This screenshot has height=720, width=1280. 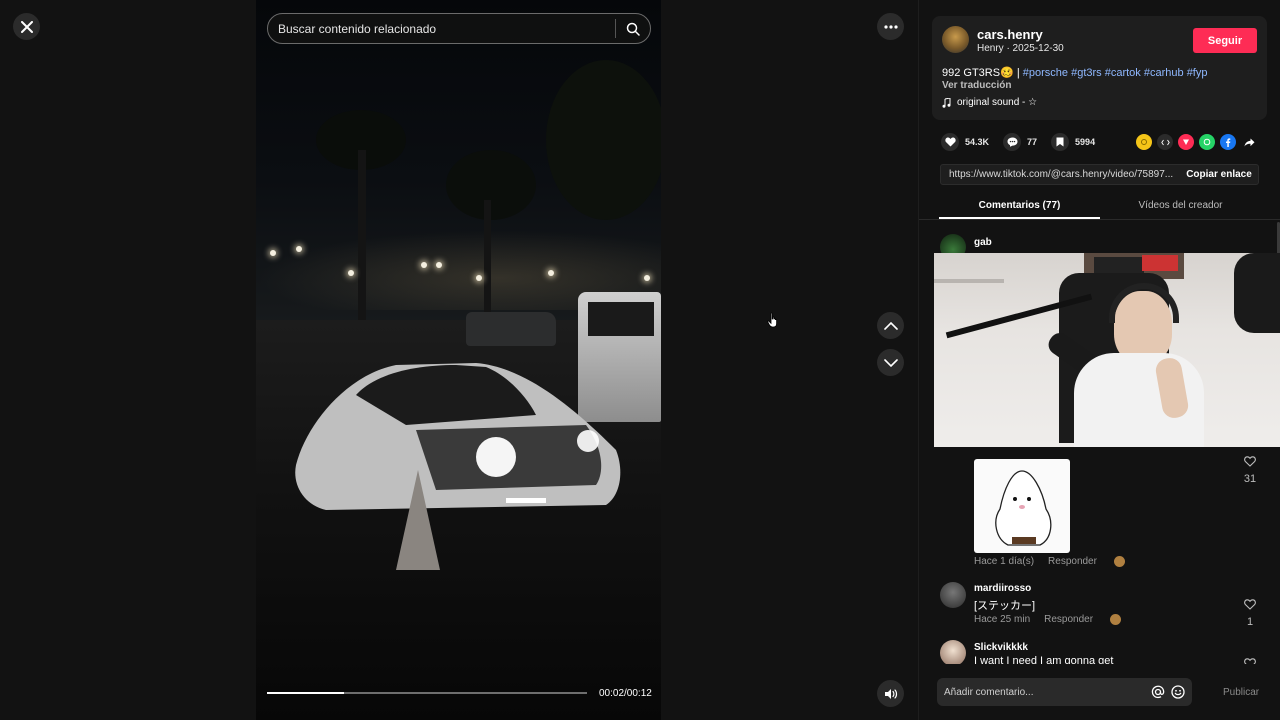 What do you see at coordinates (1180, 207) in the screenshot?
I see `tab-creator-videos: Vídeos del creador` at bounding box center [1180, 207].